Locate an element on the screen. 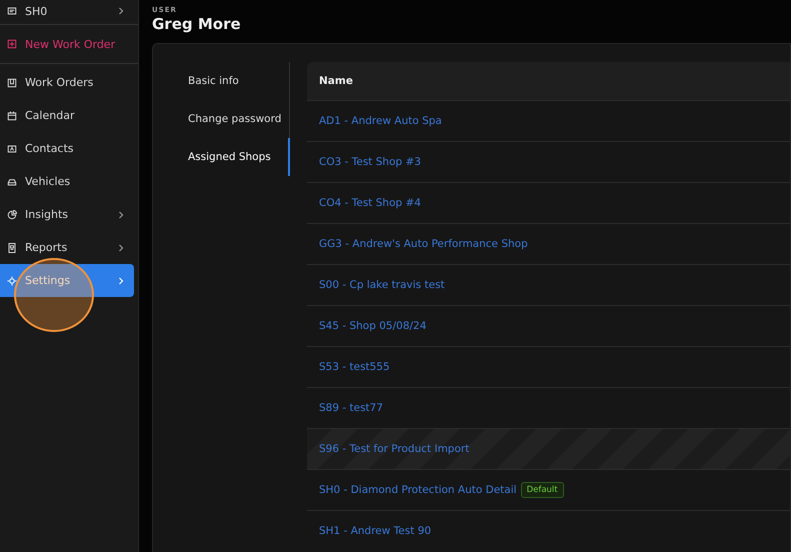 This screenshot has width=791, height=552. sidebar-item: New Work Order is located at coordinates (67, 44).